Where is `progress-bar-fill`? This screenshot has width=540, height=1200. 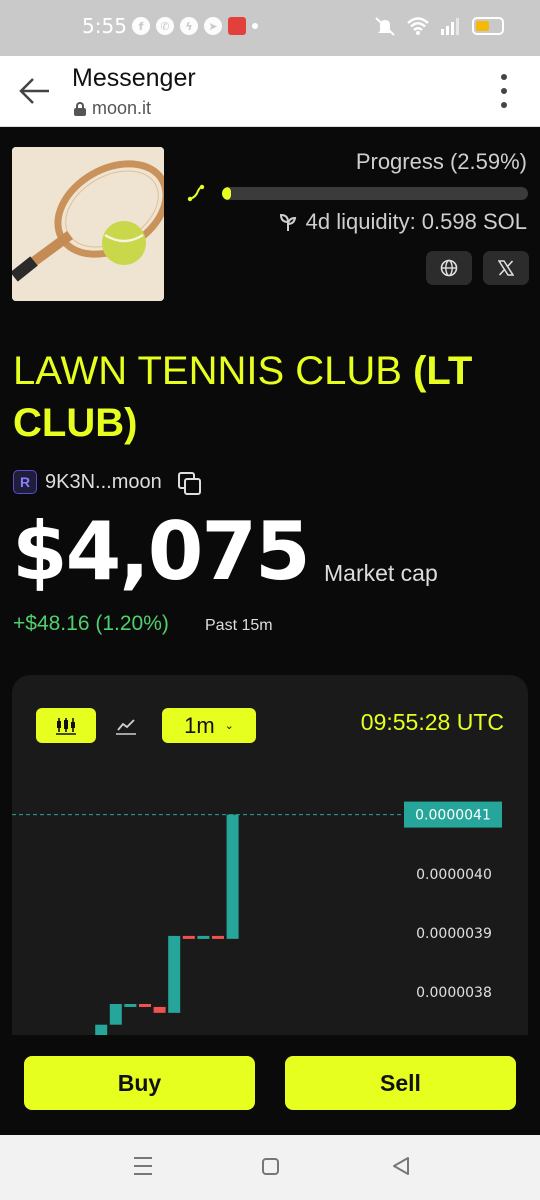
progress-bar-fill is located at coordinates (227, 193).